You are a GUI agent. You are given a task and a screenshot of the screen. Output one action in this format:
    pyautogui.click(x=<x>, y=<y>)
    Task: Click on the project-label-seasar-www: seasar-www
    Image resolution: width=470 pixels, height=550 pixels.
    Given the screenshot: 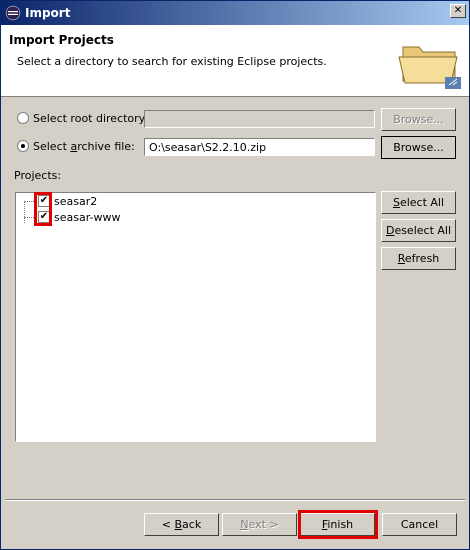 What is the action you would take?
    pyautogui.click(x=87, y=217)
    